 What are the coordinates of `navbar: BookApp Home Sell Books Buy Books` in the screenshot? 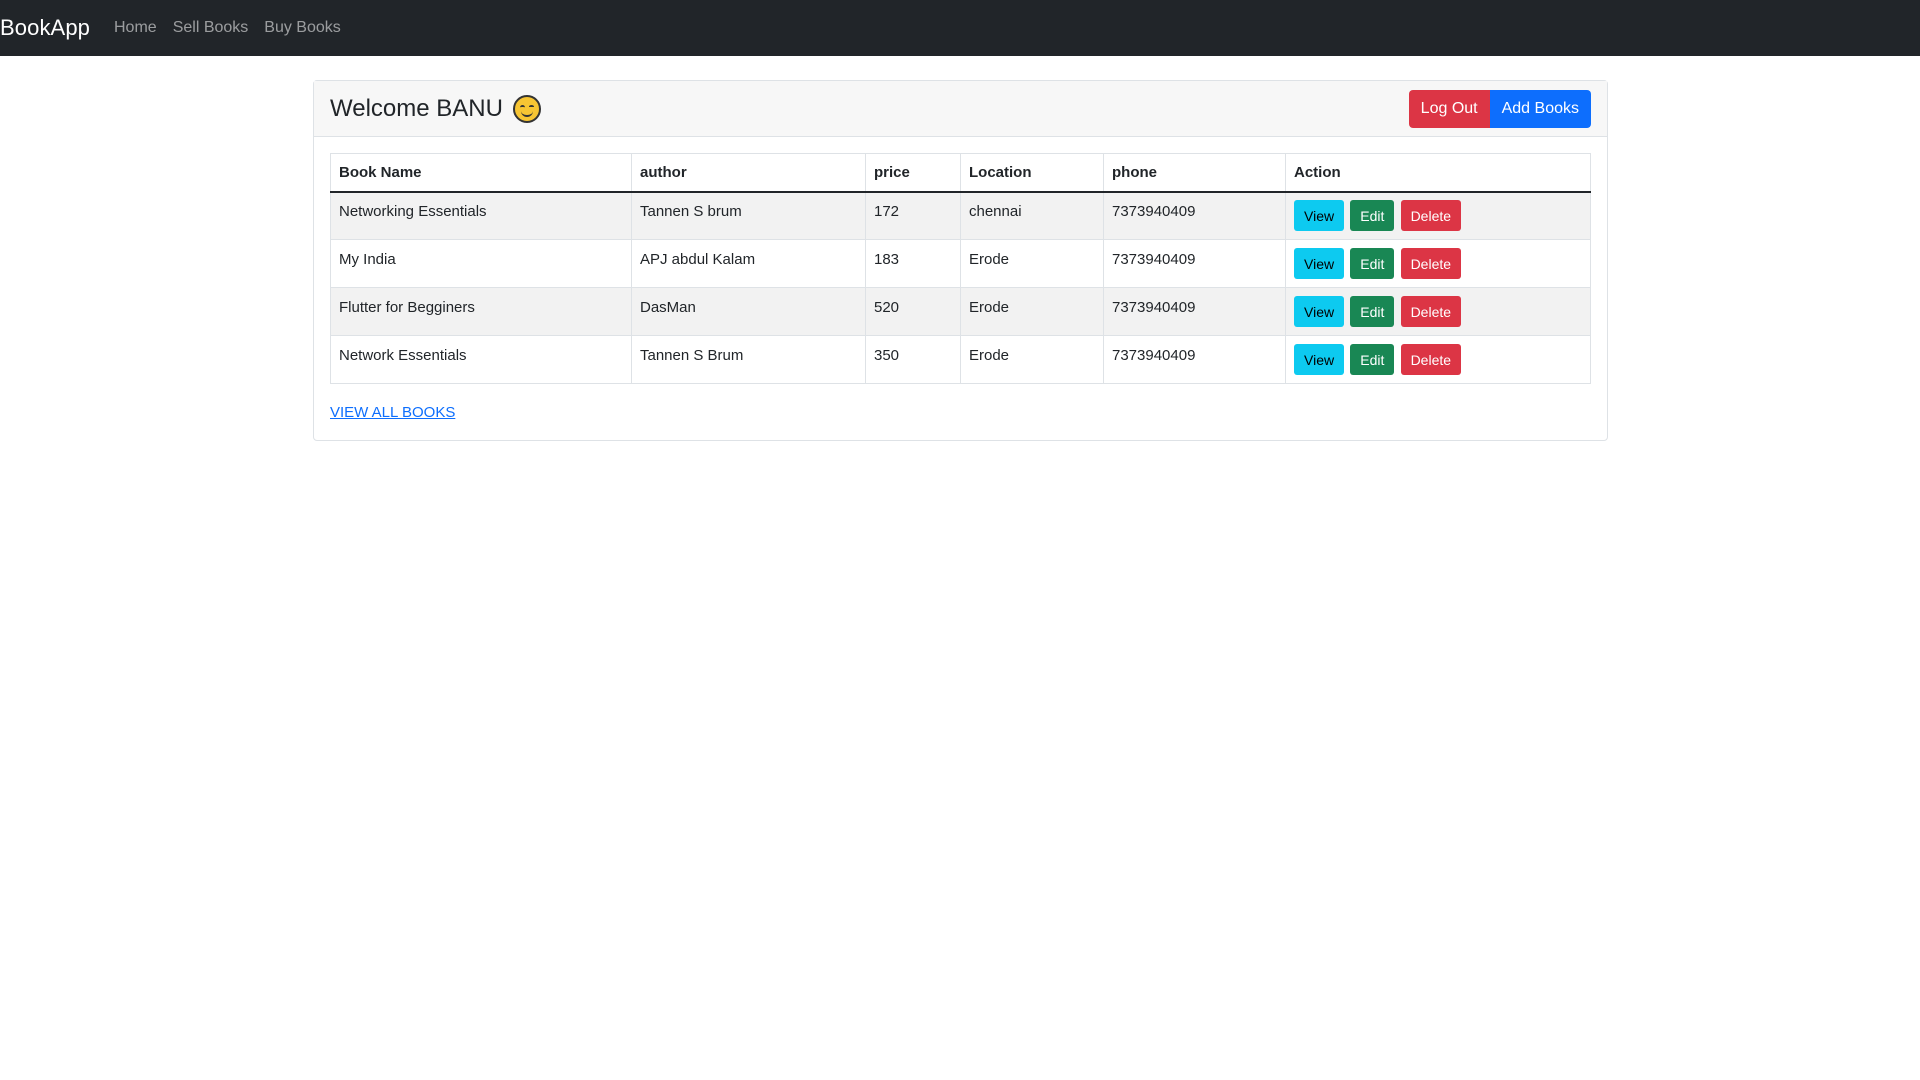 It's located at (960, 28).